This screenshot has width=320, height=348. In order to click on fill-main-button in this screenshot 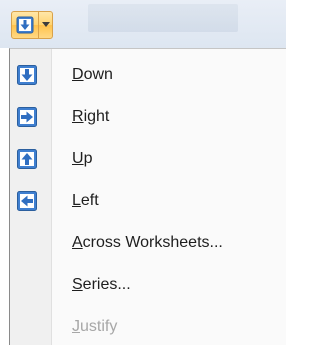, I will do `click(25, 25)`.